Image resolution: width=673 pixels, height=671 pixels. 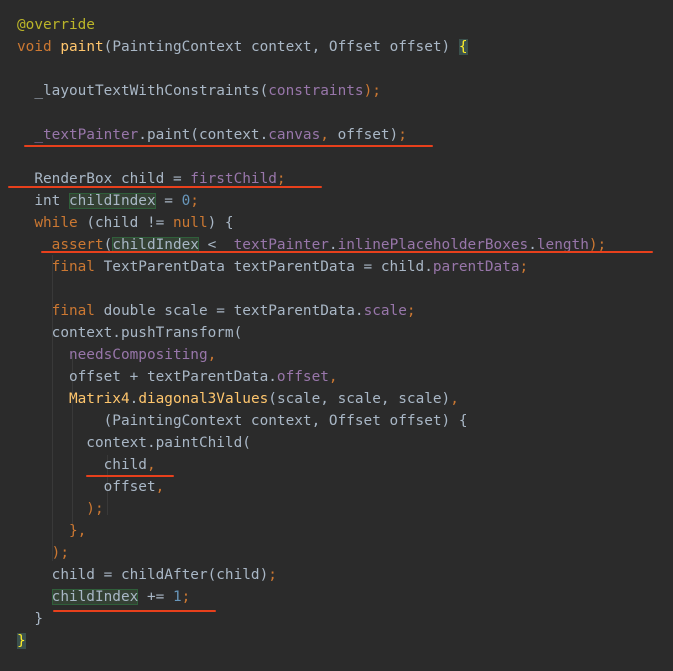 What do you see at coordinates (129, 223) in the screenshot?
I see `code-token: (child !=` at bounding box center [129, 223].